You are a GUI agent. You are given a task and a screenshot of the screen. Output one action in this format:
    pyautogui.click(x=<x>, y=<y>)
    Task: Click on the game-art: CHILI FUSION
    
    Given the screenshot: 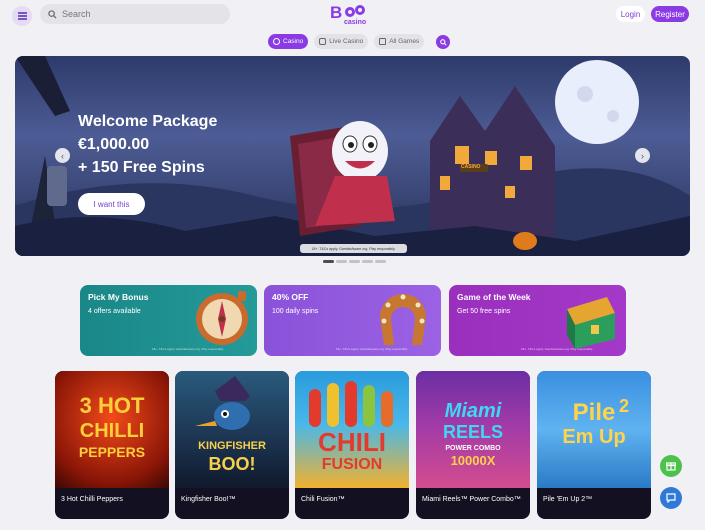 What is the action you would take?
    pyautogui.click(x=352, y=429)
    